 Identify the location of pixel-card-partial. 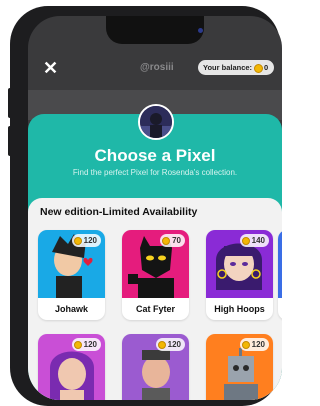
(280, 275).